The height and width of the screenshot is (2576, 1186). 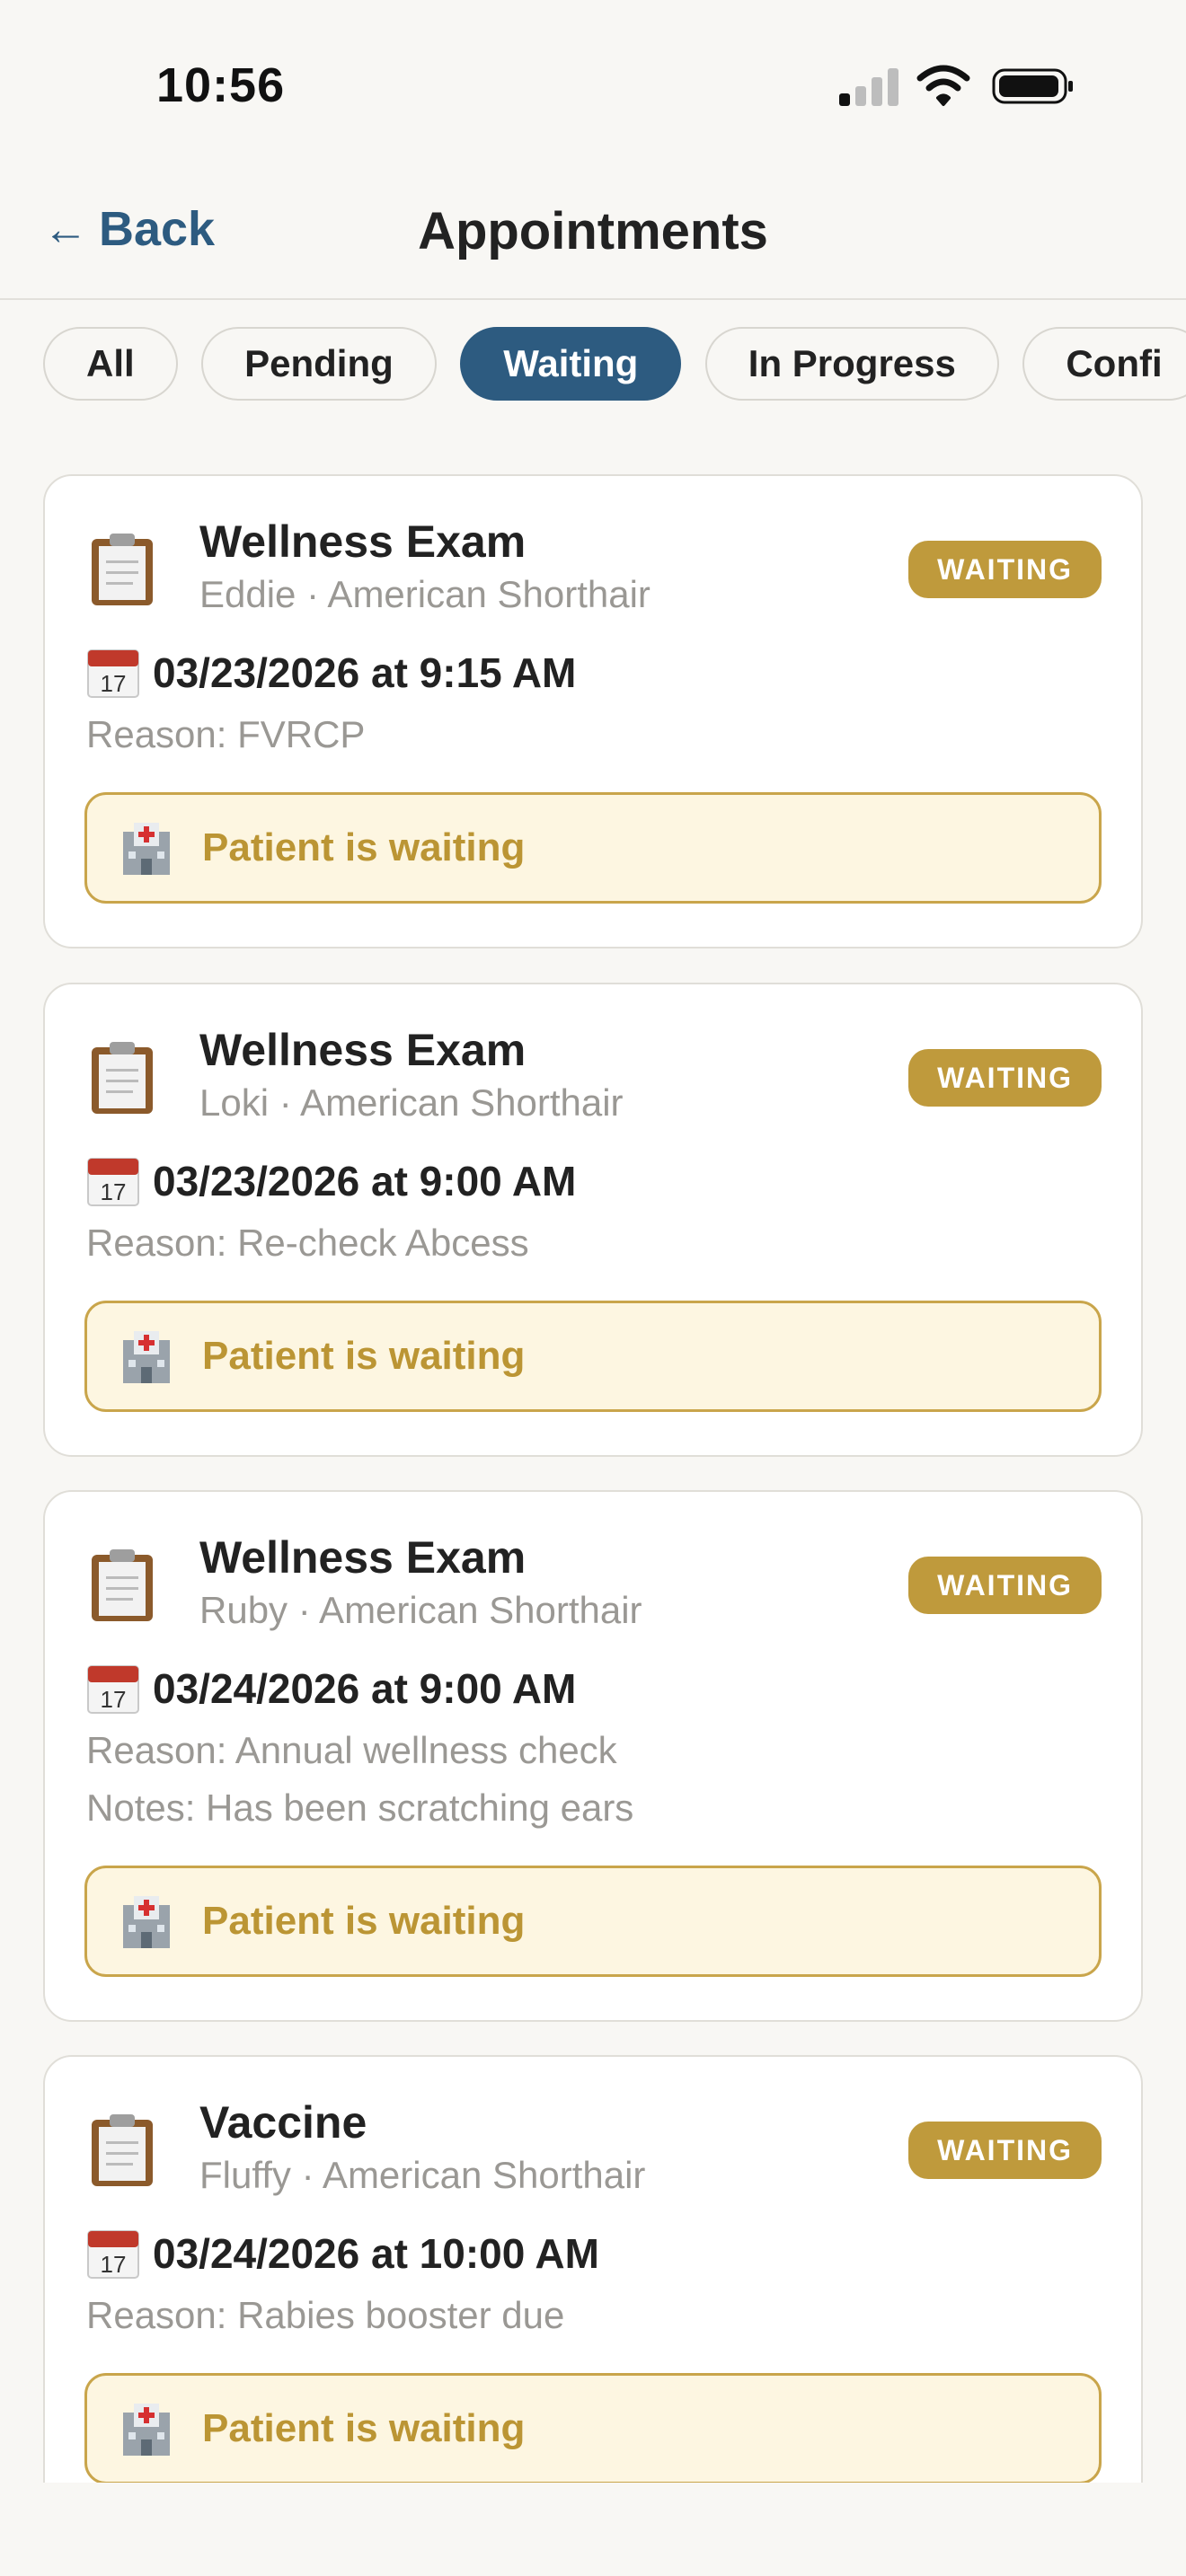 I want to click on appointment-datetime-row: 17 03/23/2026 at 9:00 AM, so click(x=331, y=1181).